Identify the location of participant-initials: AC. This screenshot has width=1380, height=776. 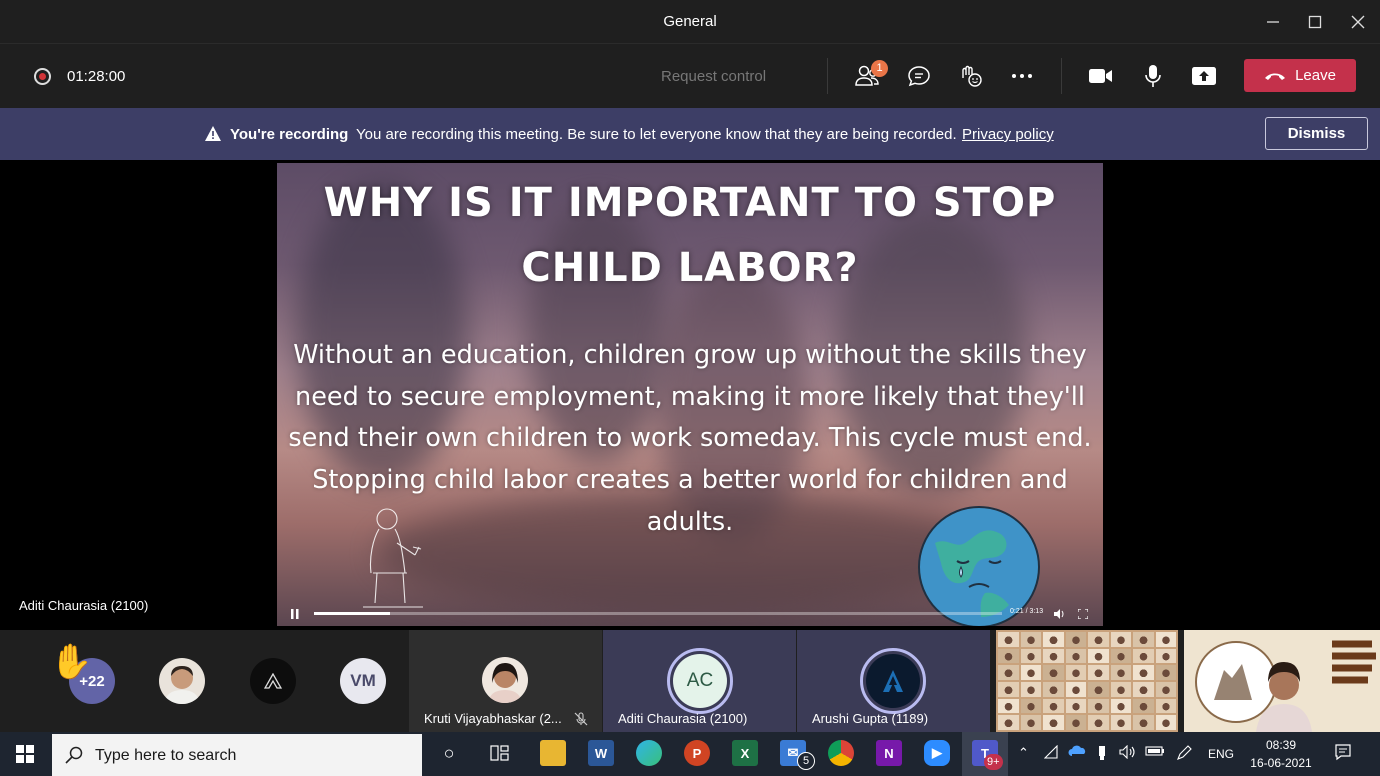
(700, 681).